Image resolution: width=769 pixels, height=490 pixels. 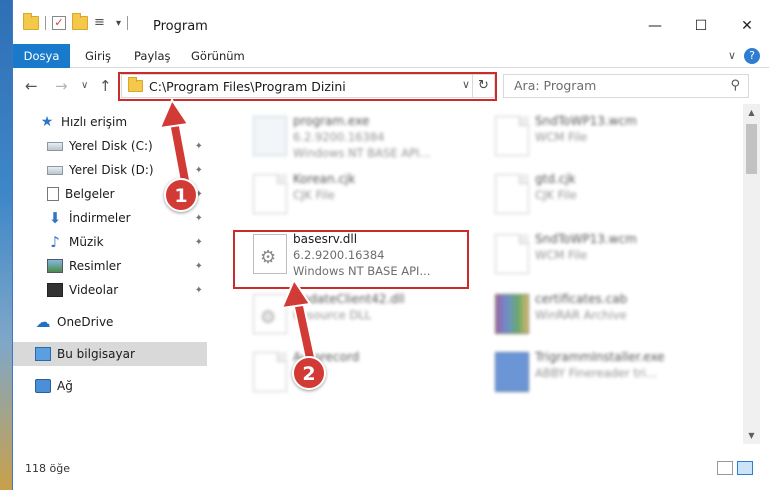 I want to click on step-1-badge: 1, so click(x=181, y=195).